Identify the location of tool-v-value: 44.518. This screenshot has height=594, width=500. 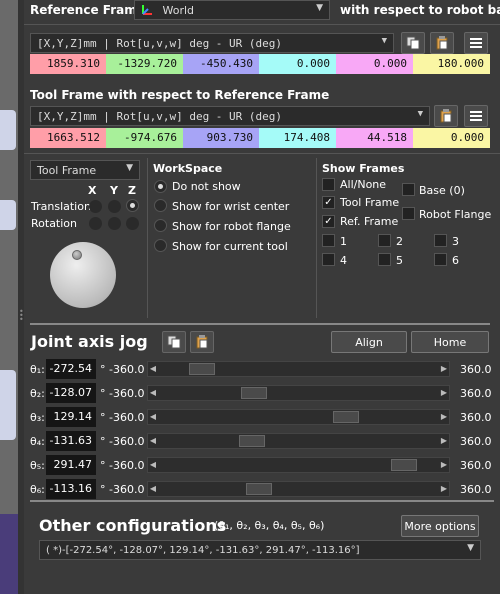
(374, 138).